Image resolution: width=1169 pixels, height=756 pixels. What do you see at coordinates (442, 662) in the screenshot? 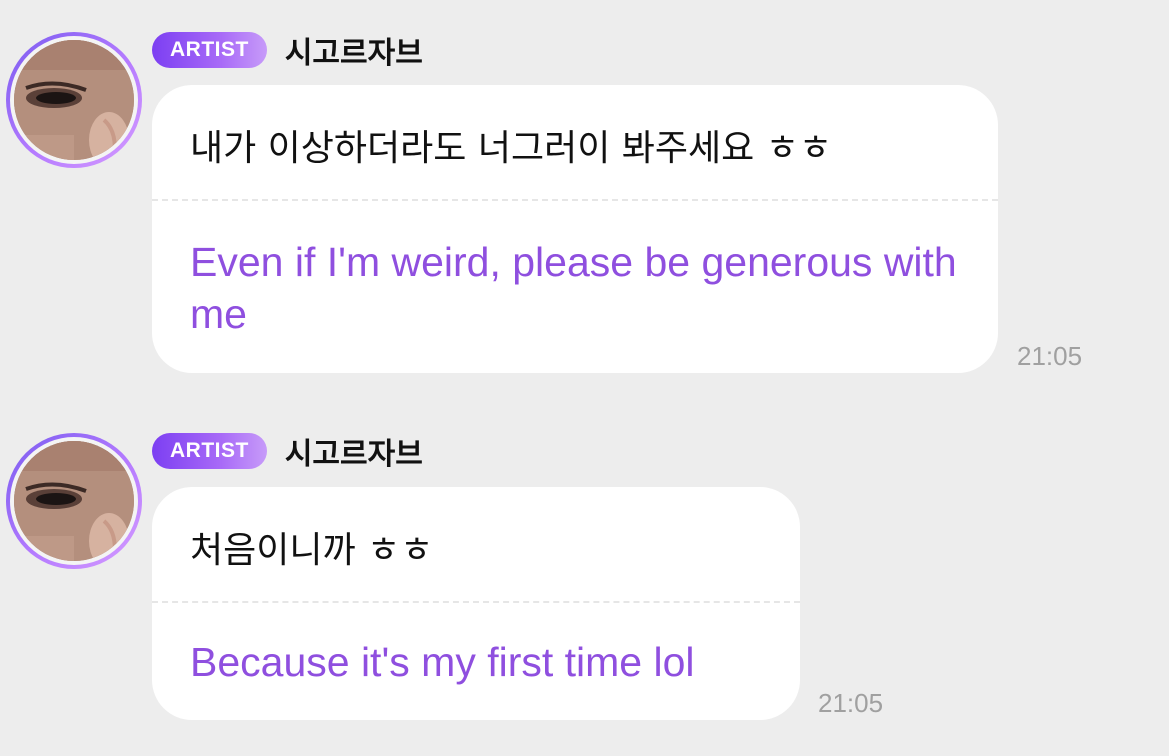
I see `message-translated-text: Because it's my first time lol` at bounding box center [442, 662].